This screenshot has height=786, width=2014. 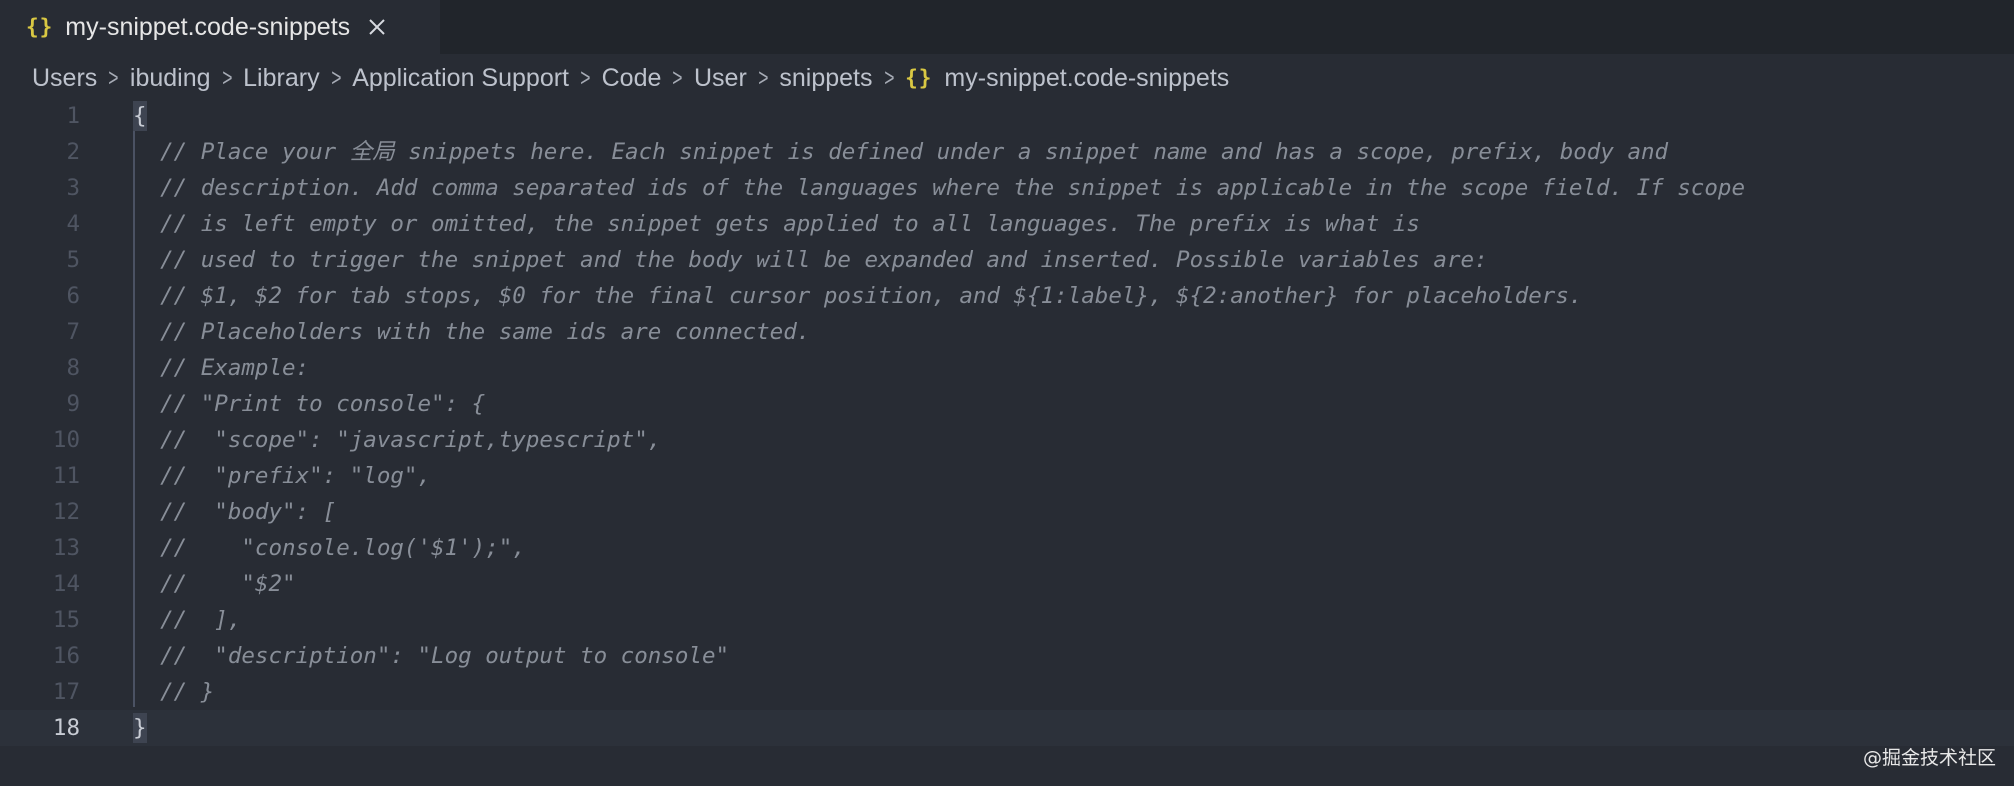 What do you see at coordinates (66, 584) in the screenshot?
I see `line-number: 14` at bounding box center [66, 584].